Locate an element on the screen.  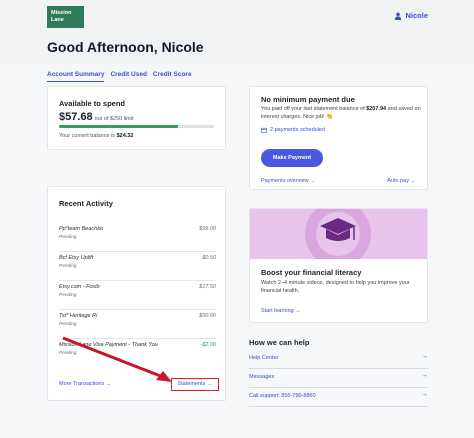
annotation-arrow is located at coordinates (117, 359).